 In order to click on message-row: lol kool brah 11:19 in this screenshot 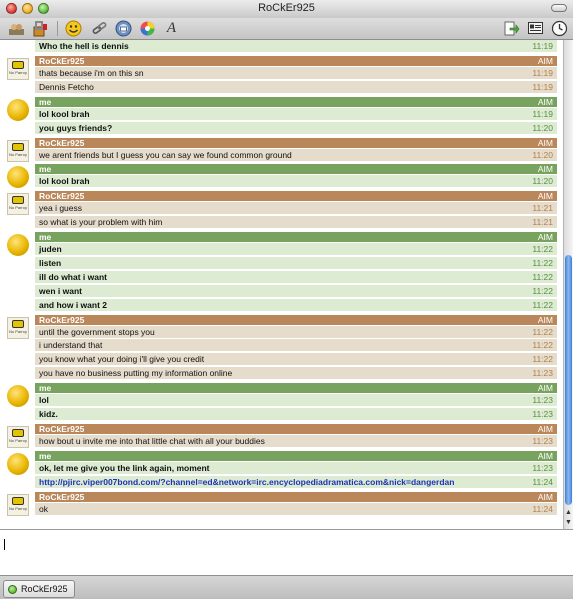, I will do `click(296, 114)`.